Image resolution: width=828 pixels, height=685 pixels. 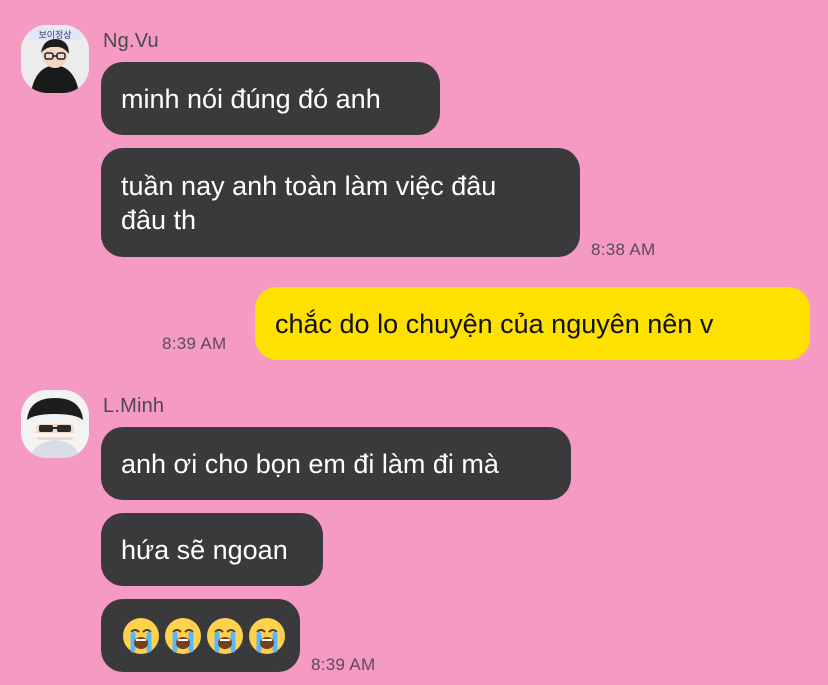 What do you see at coordinates (251, 98) in the screenshot?
I see `message-text: minh nói đúng đó anh` at bounding box center [251, 98].